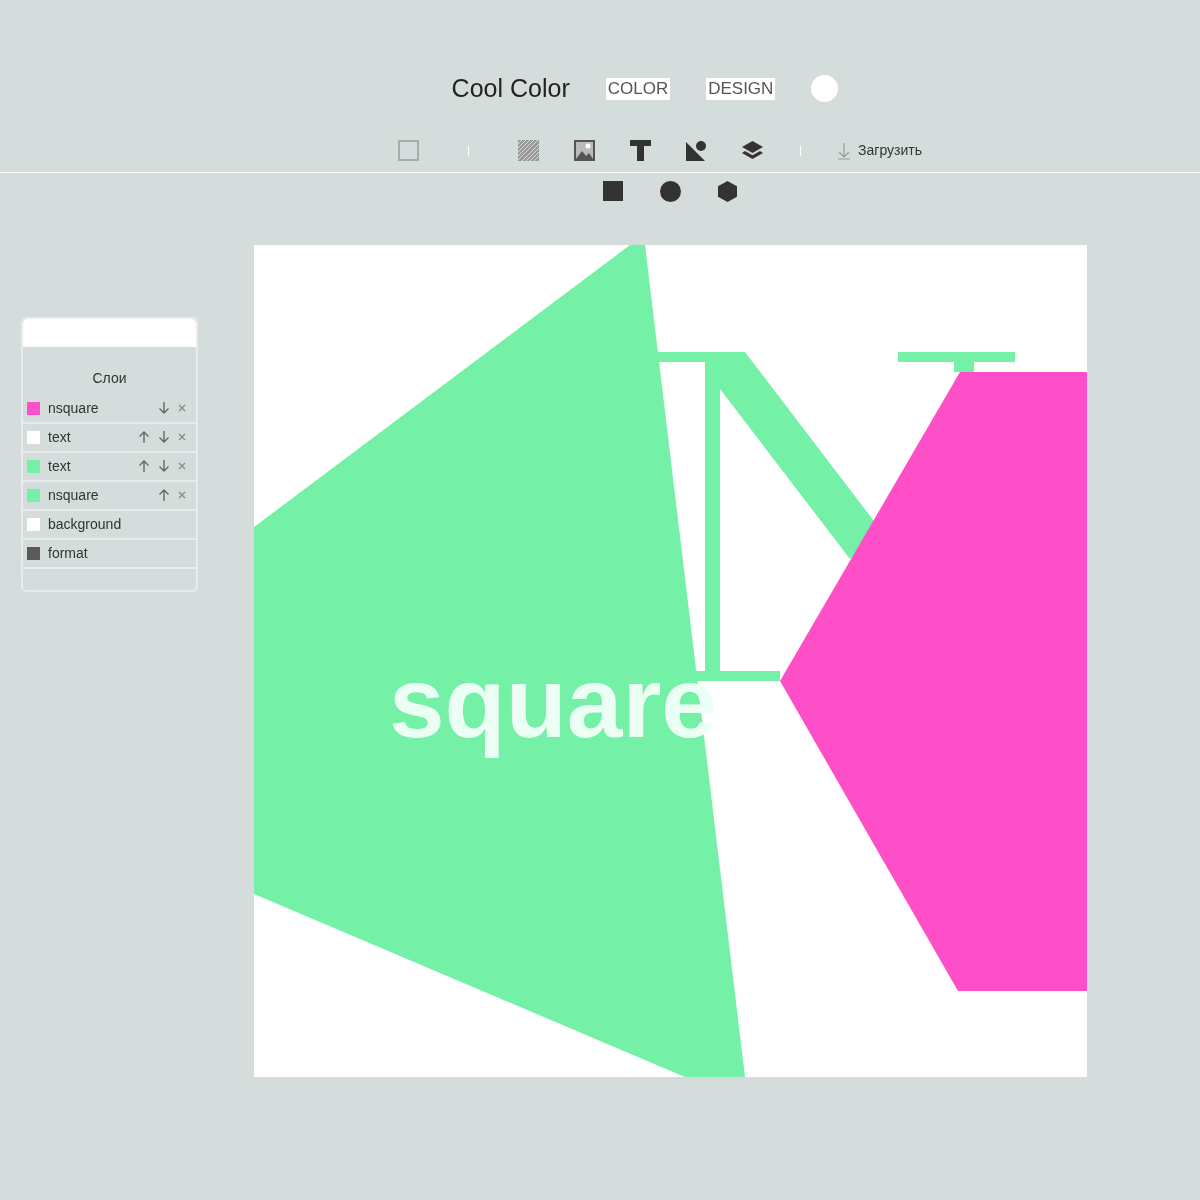  I want to click on panel-title: Слои, so click(109, 378).